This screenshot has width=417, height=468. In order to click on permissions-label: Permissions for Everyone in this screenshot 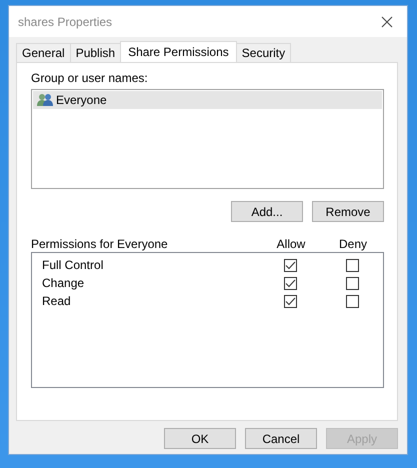, I will do `click(100, 244)`.